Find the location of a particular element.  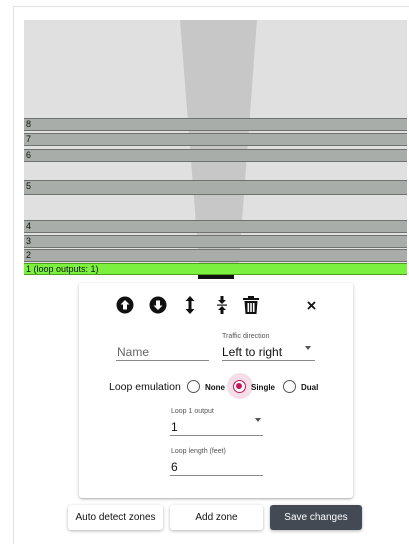

compress-vertical-icon is located at coordinates (222, 305).